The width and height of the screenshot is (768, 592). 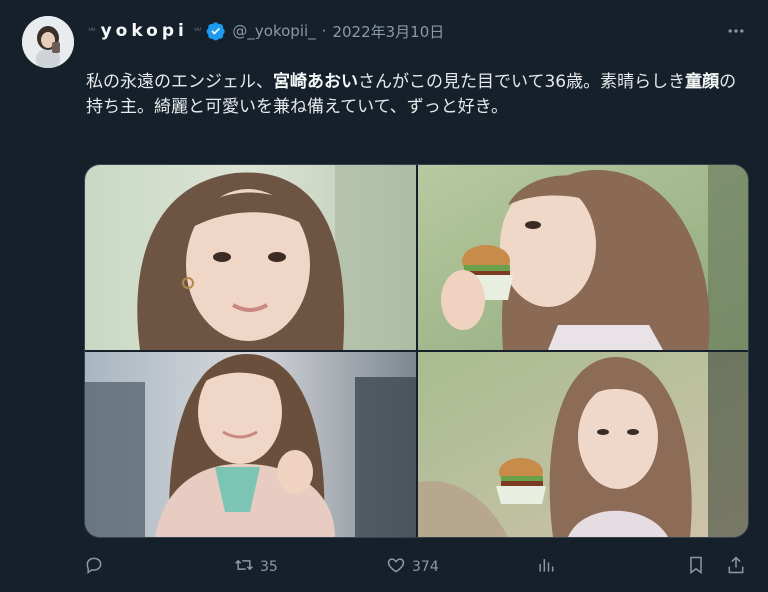 I want to click on tweet-text-part: さんがこの見た目でいて36歳。素晴らしき, so click(x=522, y=82).